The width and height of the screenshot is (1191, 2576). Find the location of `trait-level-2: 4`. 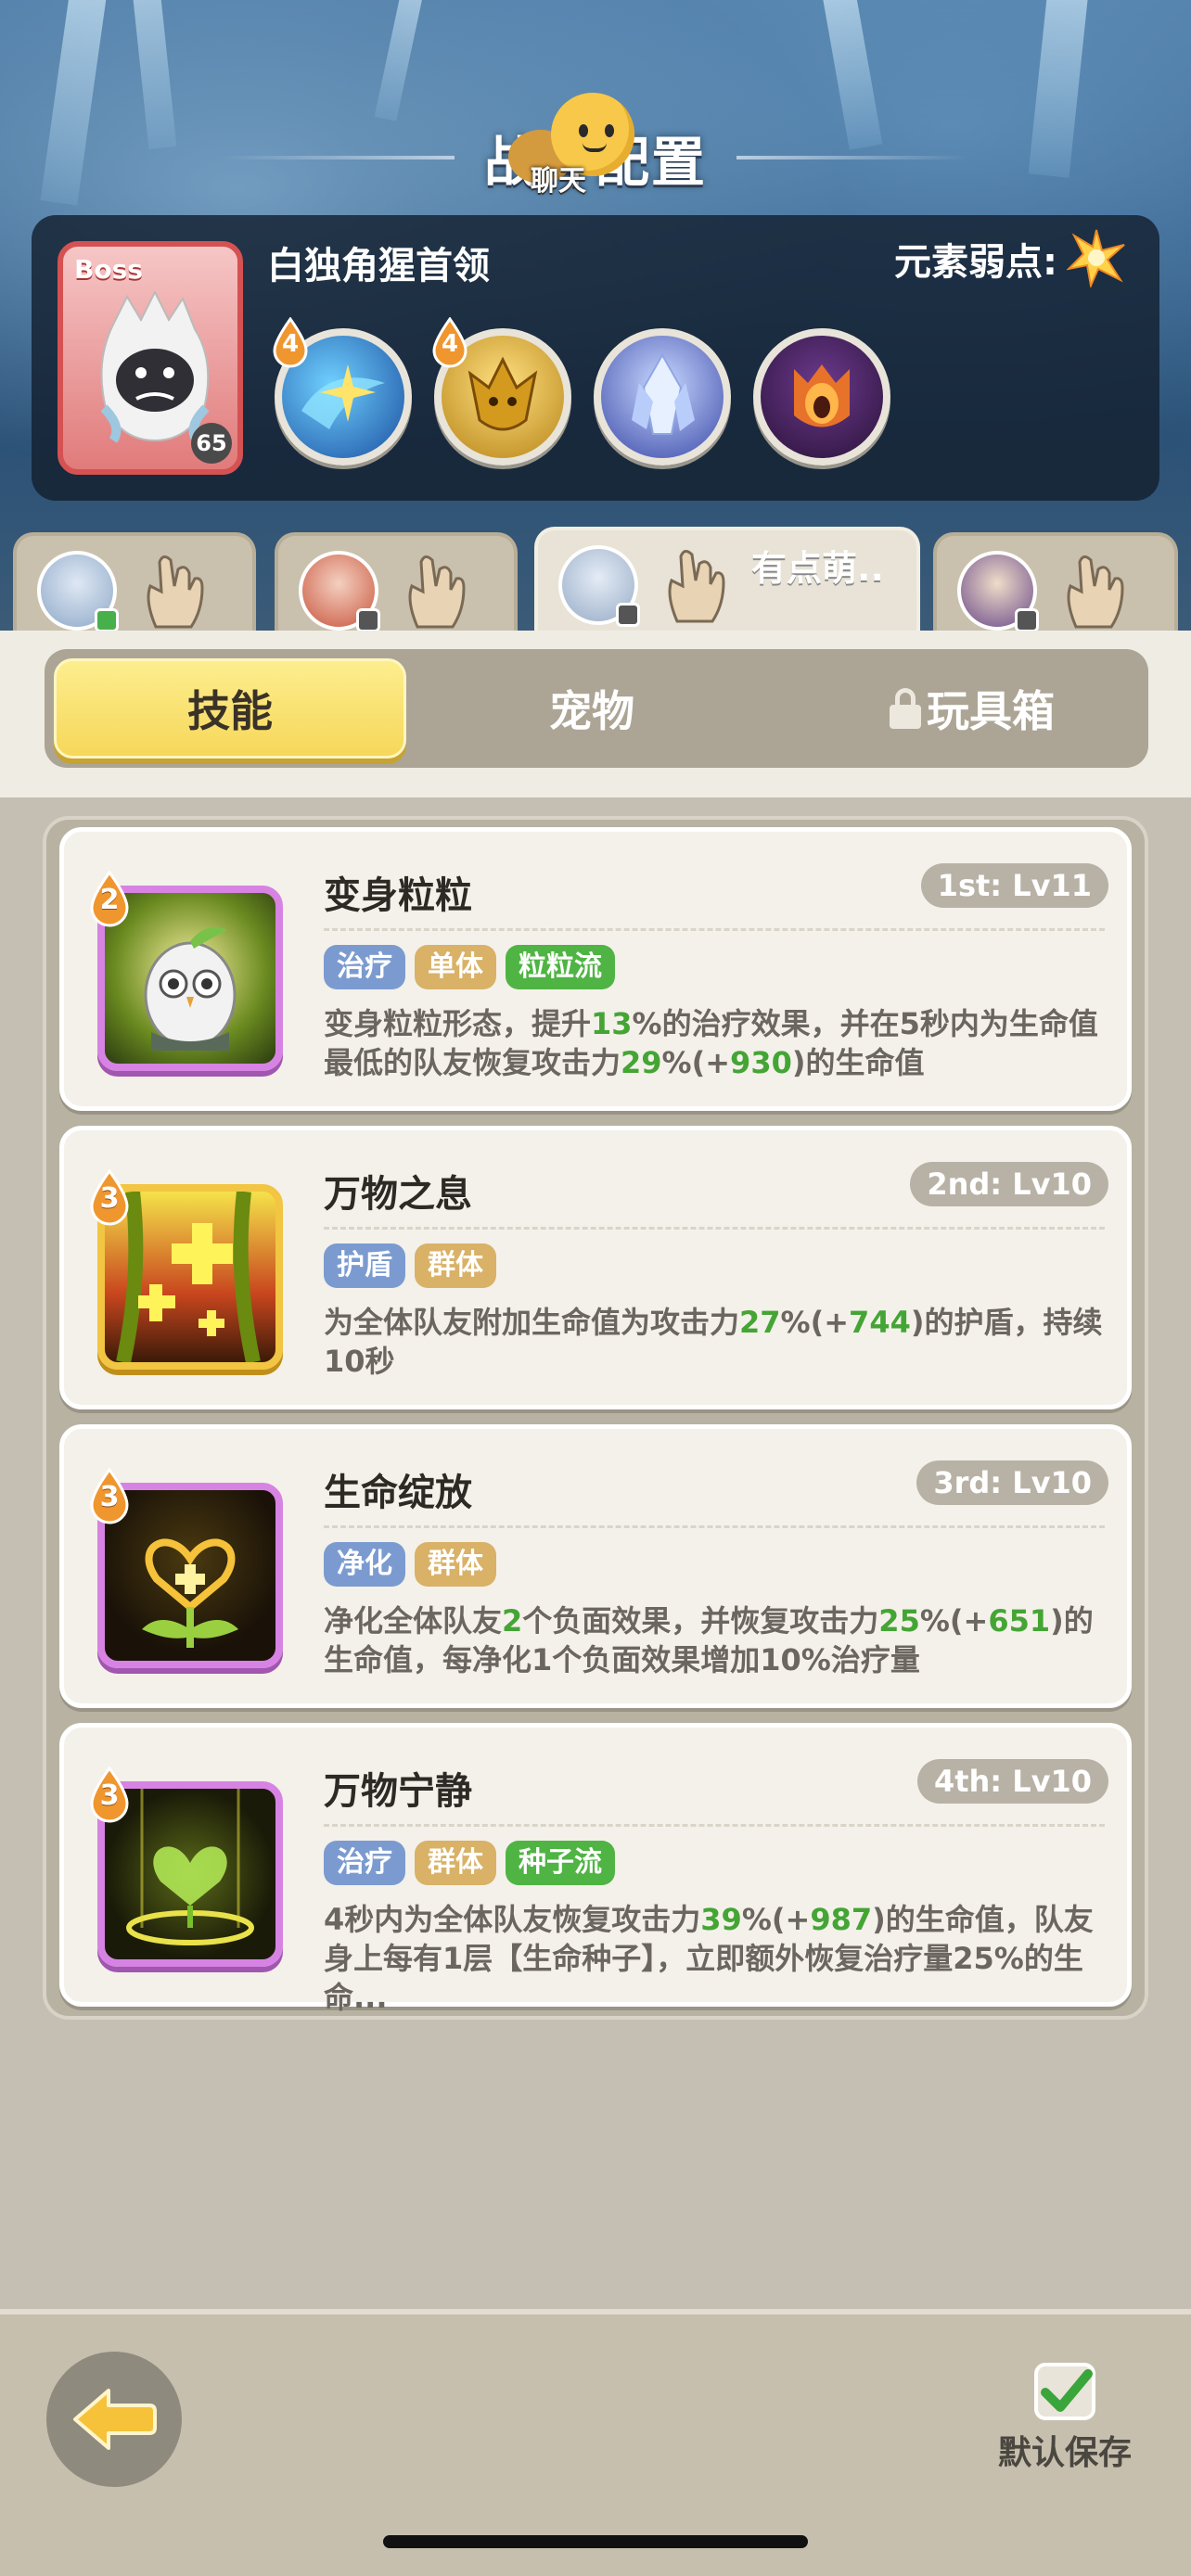

trait-level-2: 4 is located at coordinates (450, 344).